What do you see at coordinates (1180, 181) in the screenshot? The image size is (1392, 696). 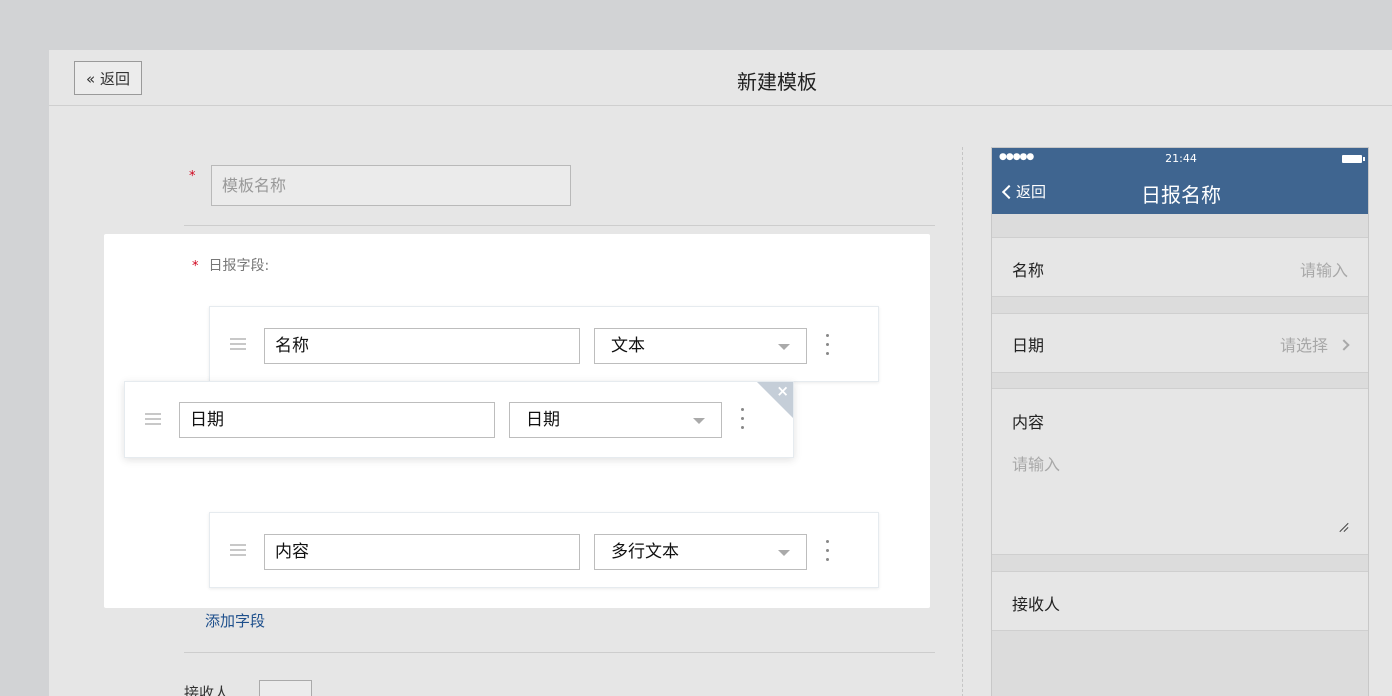 I see `preview-header: ●●●●● 21:44 返回 日报名称` at bounding box center [1180, 181].